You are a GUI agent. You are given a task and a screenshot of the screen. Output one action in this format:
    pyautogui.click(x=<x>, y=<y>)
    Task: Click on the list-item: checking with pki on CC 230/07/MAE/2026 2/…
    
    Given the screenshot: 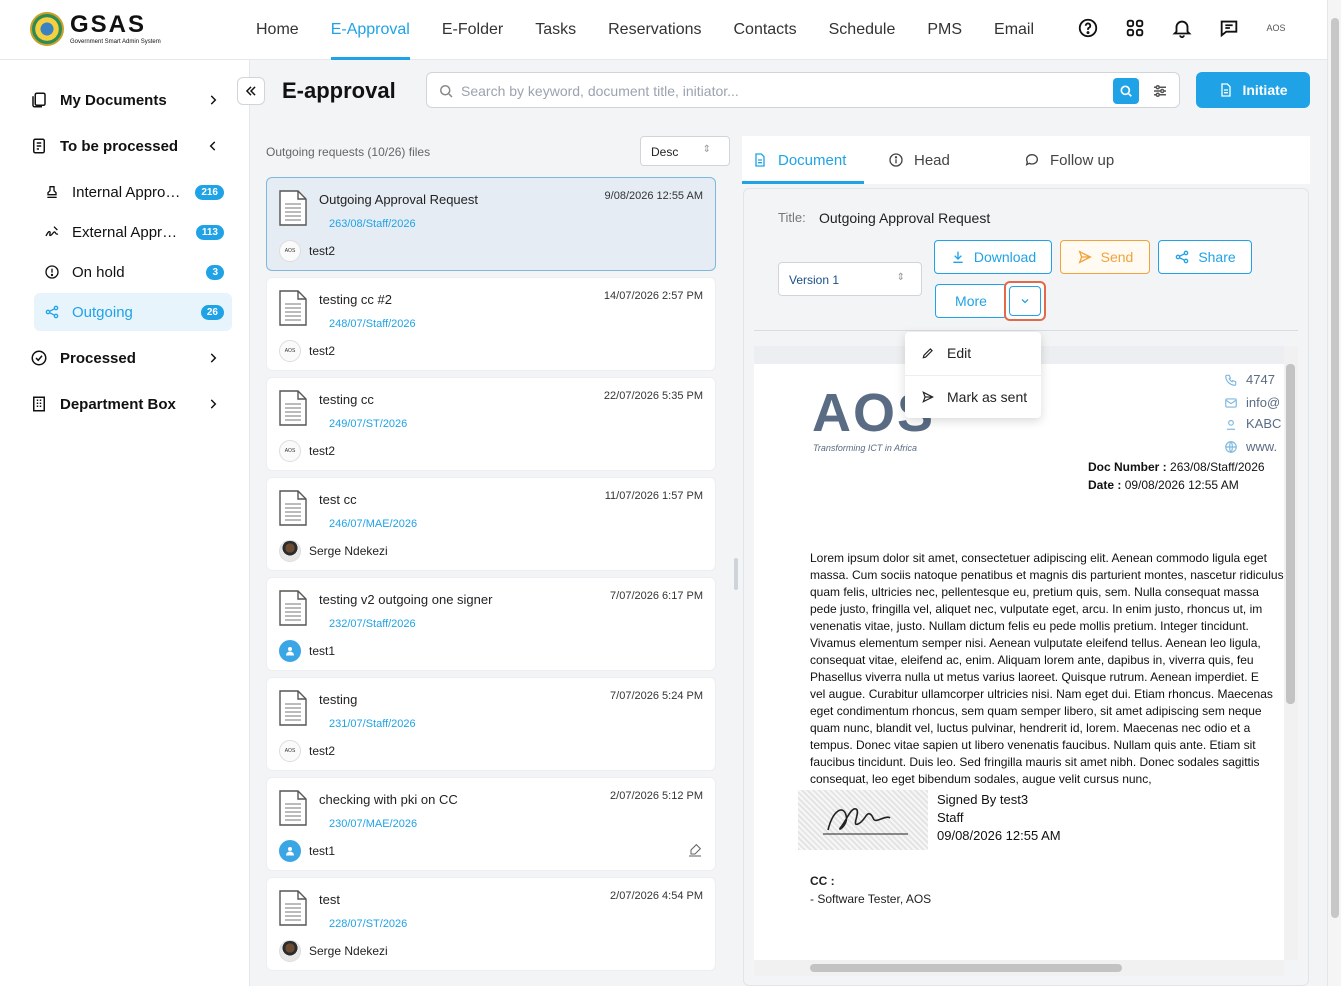 What is the action you would take?
    pyautogui.click(x=491, y=824)
    